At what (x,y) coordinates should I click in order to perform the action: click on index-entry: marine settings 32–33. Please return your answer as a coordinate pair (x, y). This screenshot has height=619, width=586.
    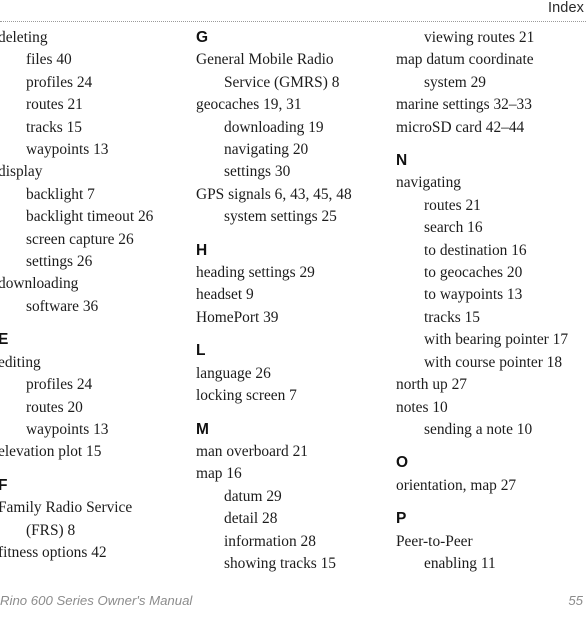
    Looking at the image, I should click on (464, 105).